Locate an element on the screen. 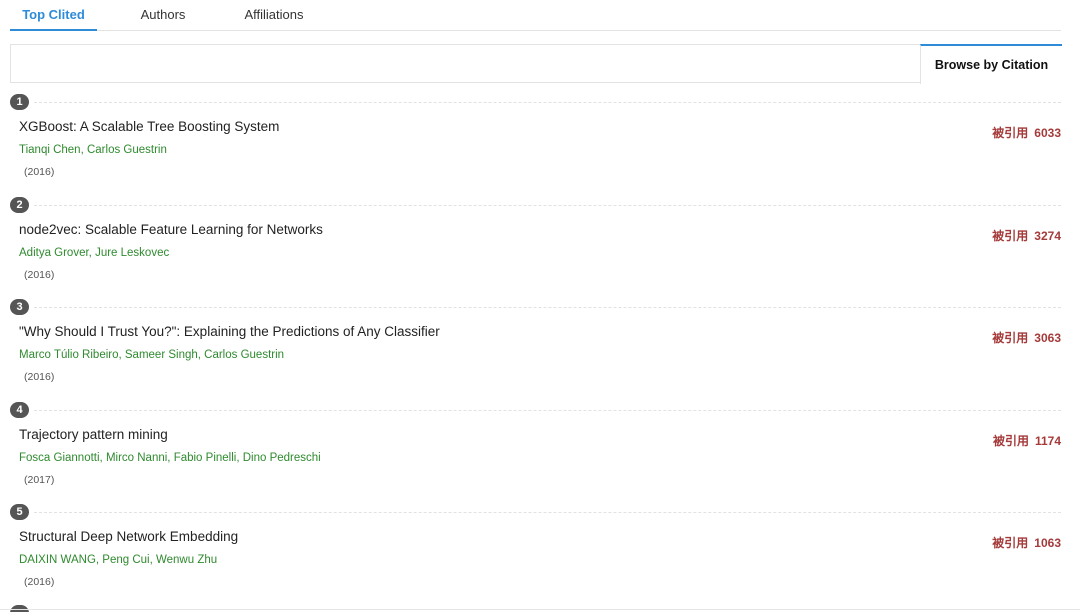 The image size is (1080, 612). citation-count: 被引用 3063 is located at coordinates (1026, 337).